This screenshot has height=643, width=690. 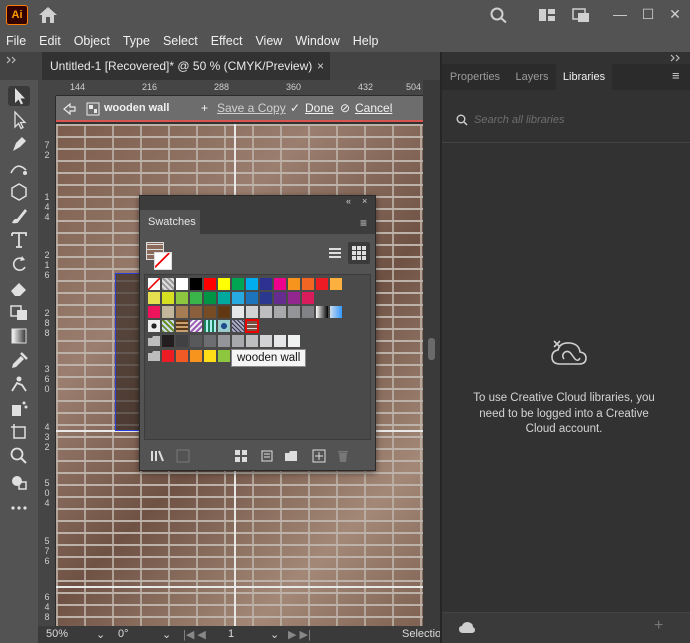 What do you see at coordinates (320, 66) in the screenshot?
I see `close-document-icon: ×` at bounding box center [320, 66].